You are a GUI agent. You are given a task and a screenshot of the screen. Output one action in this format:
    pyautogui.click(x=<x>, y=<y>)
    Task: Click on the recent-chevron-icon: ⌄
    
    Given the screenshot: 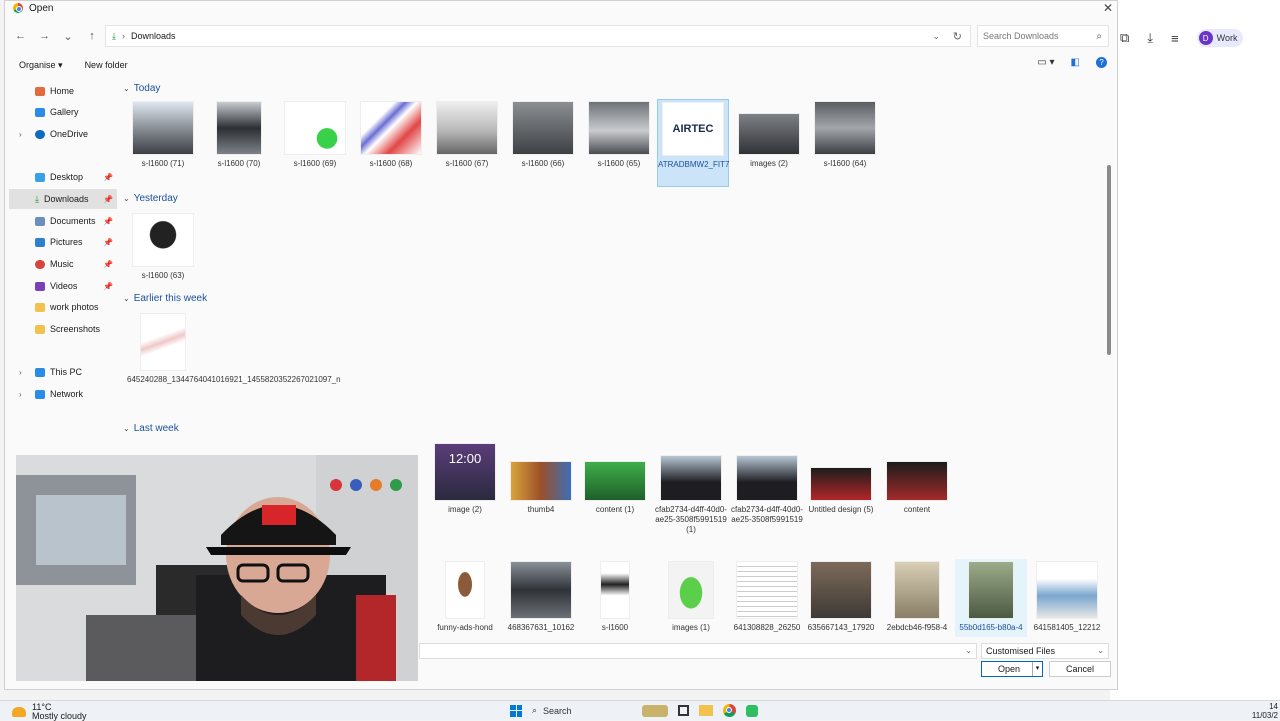 What is the action you would take?
    pyautogui.click(x=68, y=36)
    